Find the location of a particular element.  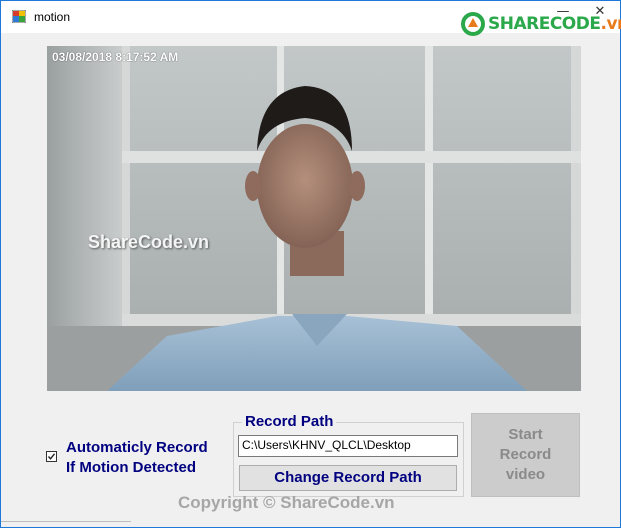

start-button-line1: Start is located at coordinates (525, 434).